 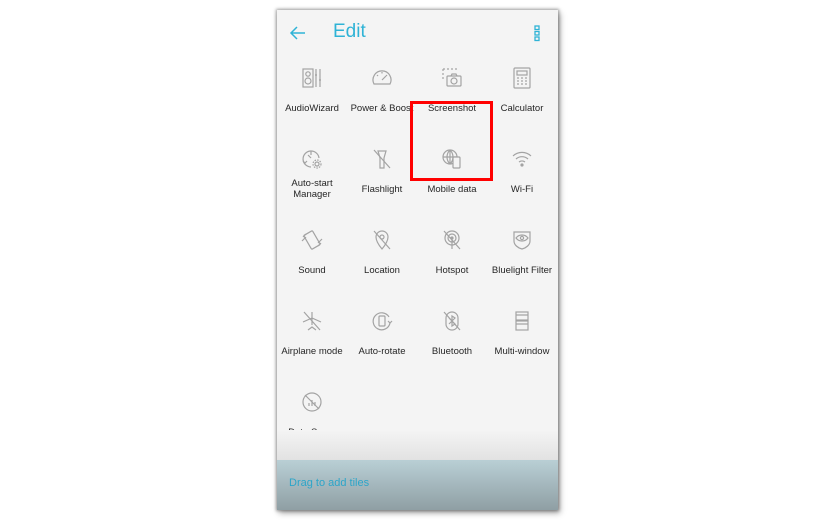 I want to click on speaker-equalizer-icon, so click(x=311, y=78).